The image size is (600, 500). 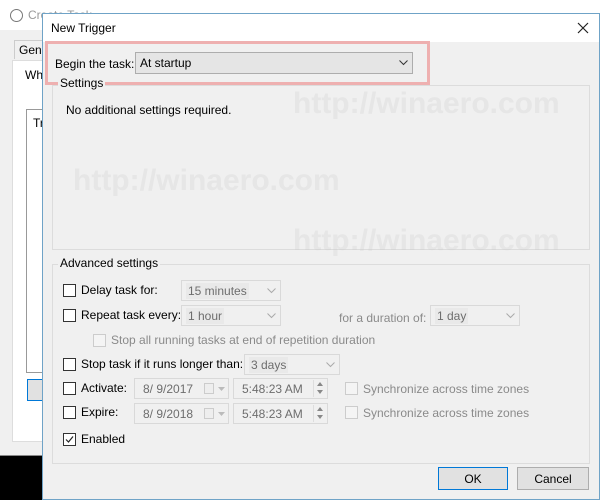 I want to click on expire-sync-checkbox, so click(x=351, y=412).